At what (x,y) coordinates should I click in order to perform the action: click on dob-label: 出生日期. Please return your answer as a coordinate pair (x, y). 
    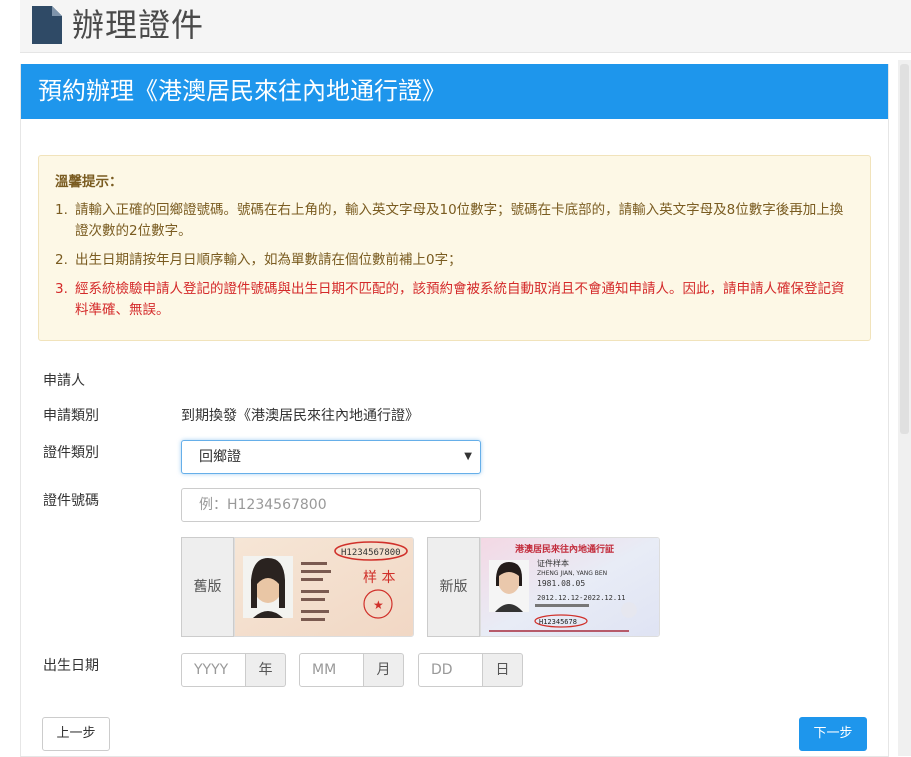
    Looking at the image, I should click on (71, 666).